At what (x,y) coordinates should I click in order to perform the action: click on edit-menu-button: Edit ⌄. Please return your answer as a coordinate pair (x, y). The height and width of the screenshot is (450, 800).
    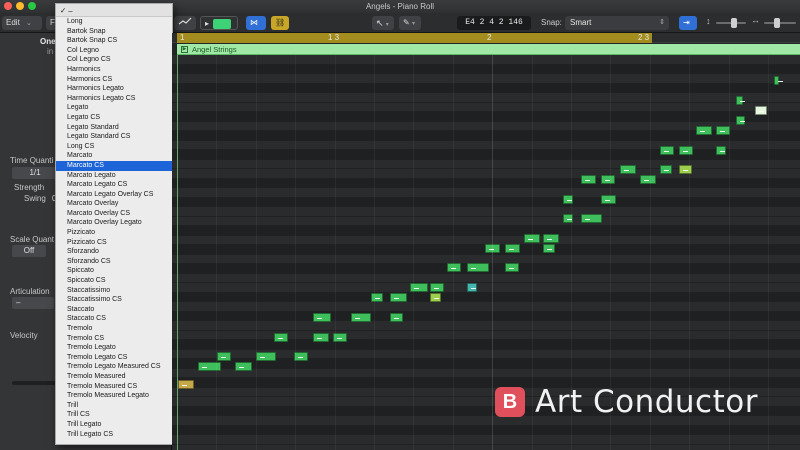
    Looking at the image, I should click on (22, 23).